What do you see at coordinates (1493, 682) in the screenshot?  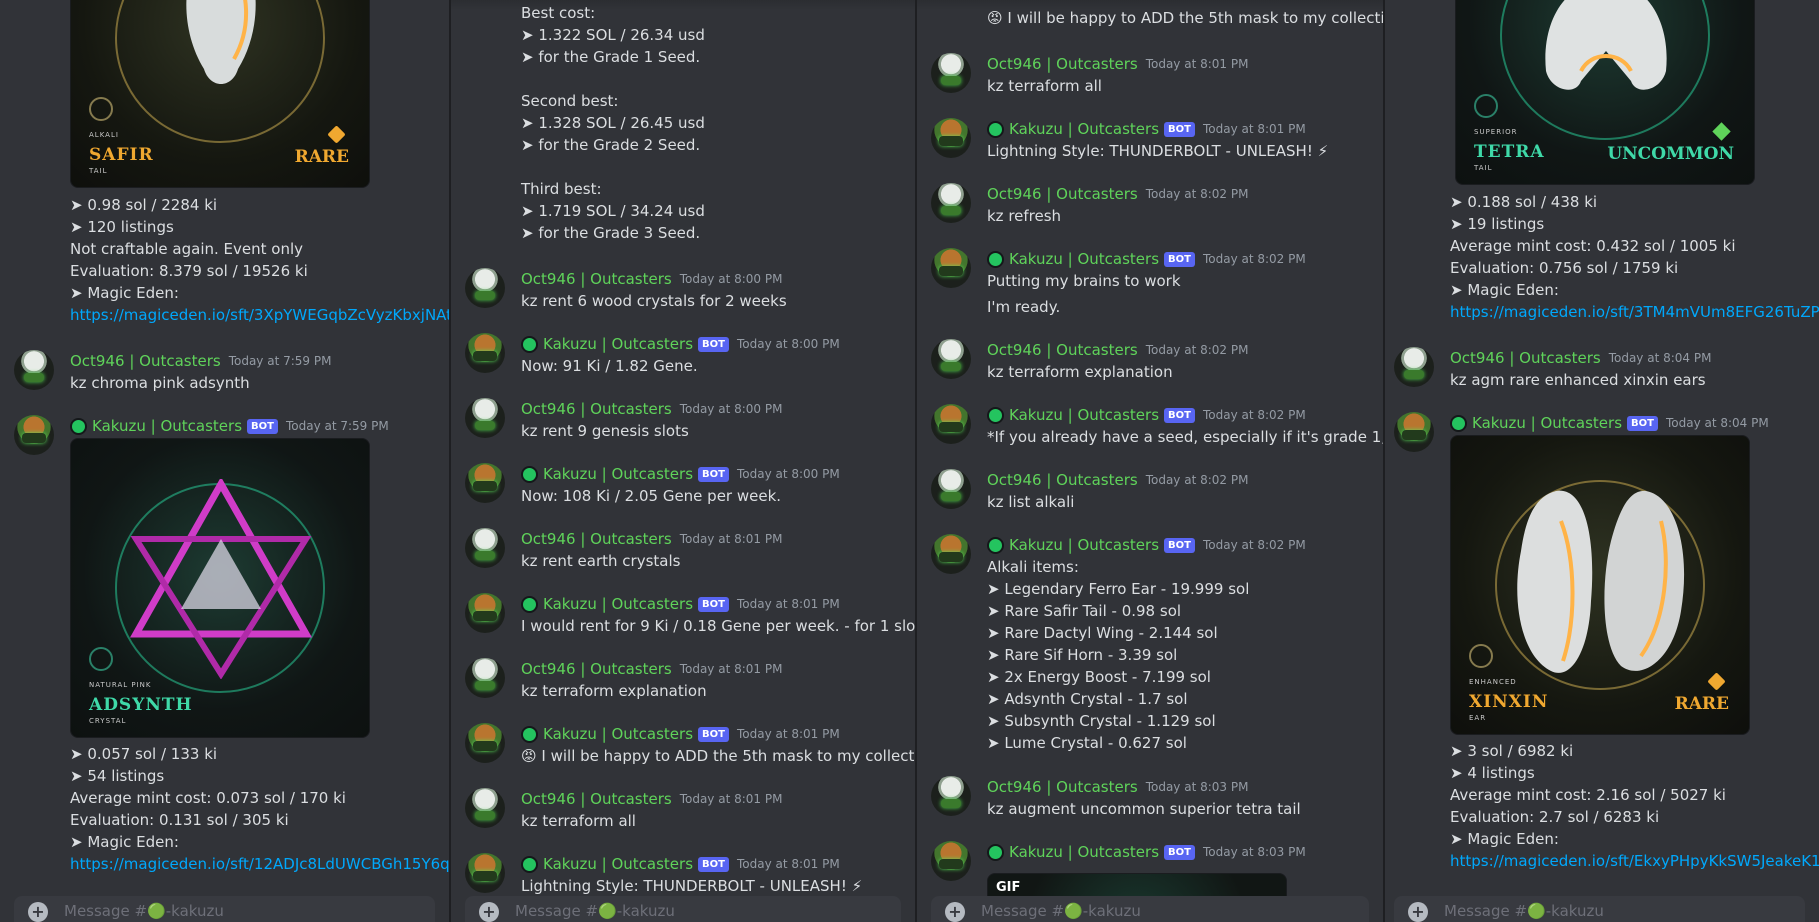 I see `card-subtitle: ENHANCED` at bounding box center [1493, 682].